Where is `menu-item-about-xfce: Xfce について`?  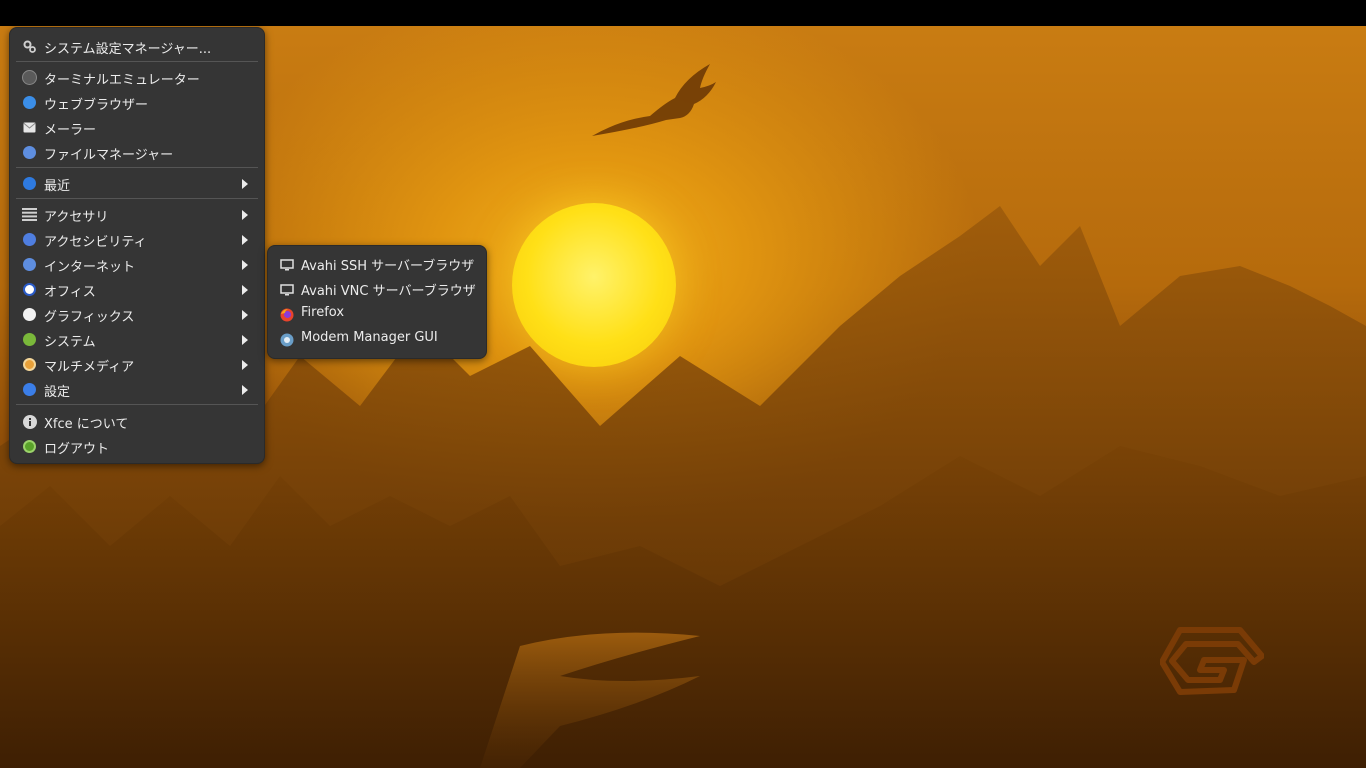 menu-item-about-xfce: Xfce について is located at coordinates (137, 421).